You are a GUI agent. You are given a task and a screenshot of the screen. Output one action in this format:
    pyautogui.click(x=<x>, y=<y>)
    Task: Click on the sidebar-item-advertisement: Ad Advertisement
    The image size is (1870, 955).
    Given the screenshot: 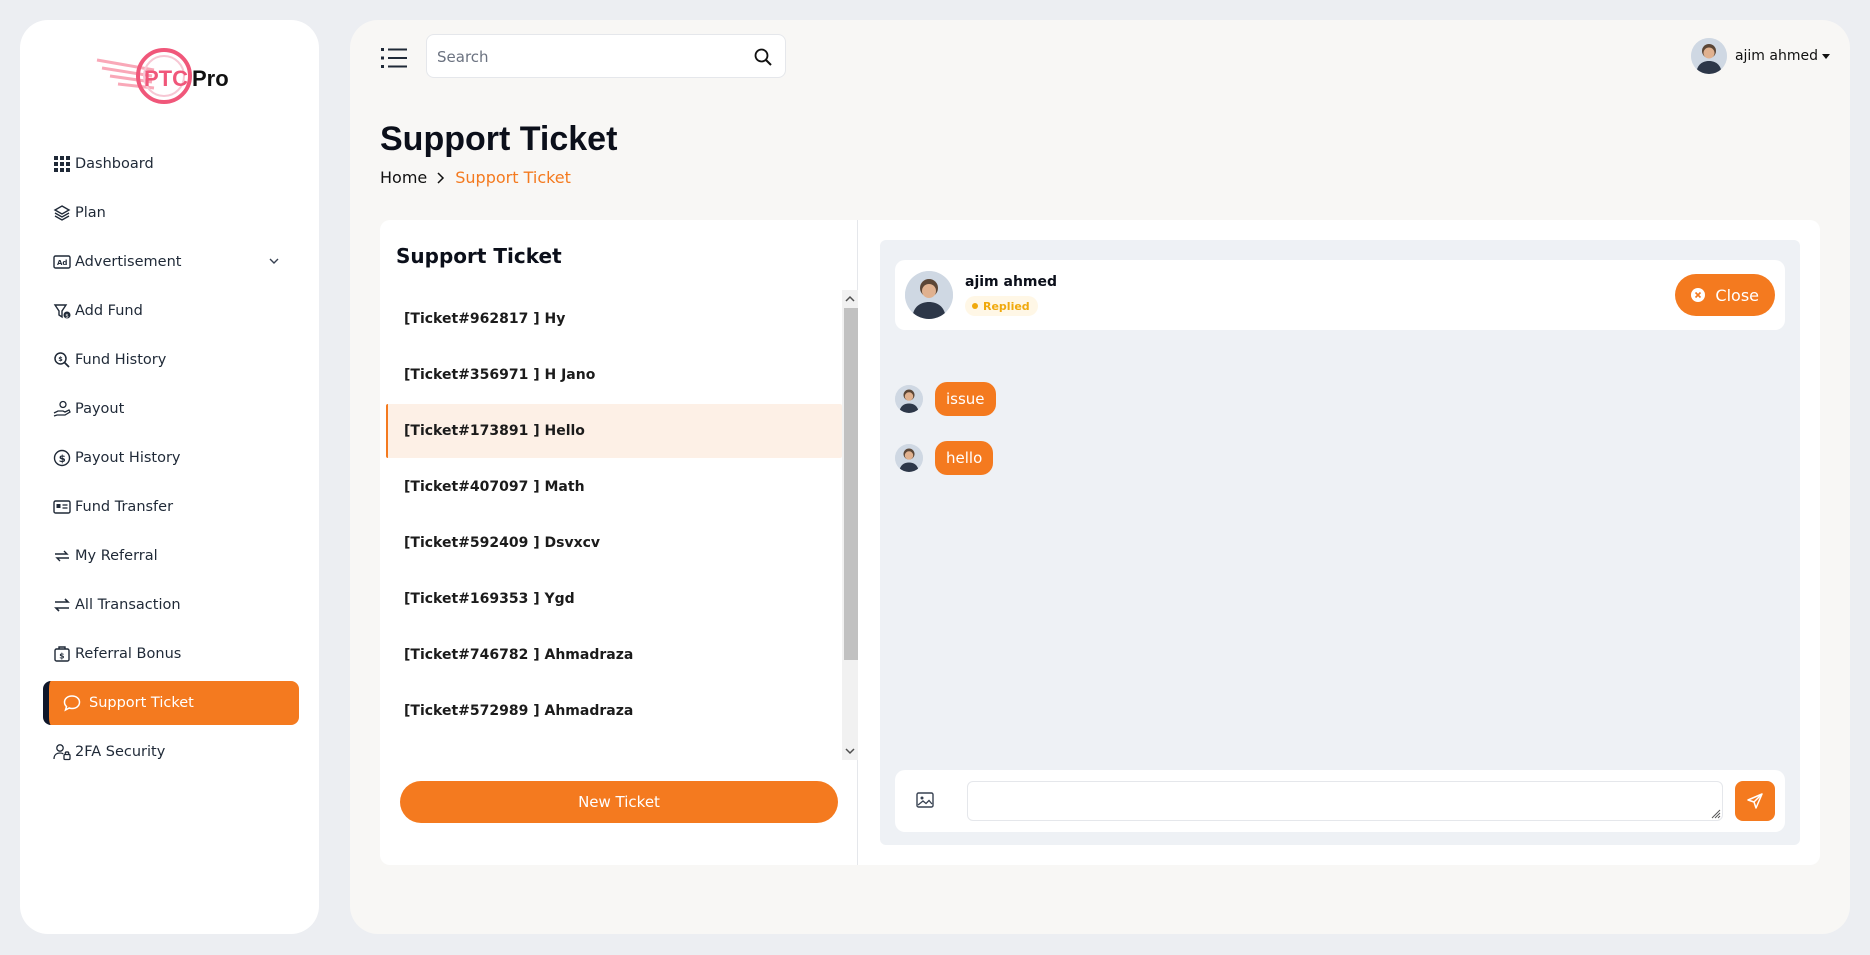 What is the action you would take?
    pyautogui.click(x=171, y=262)
    